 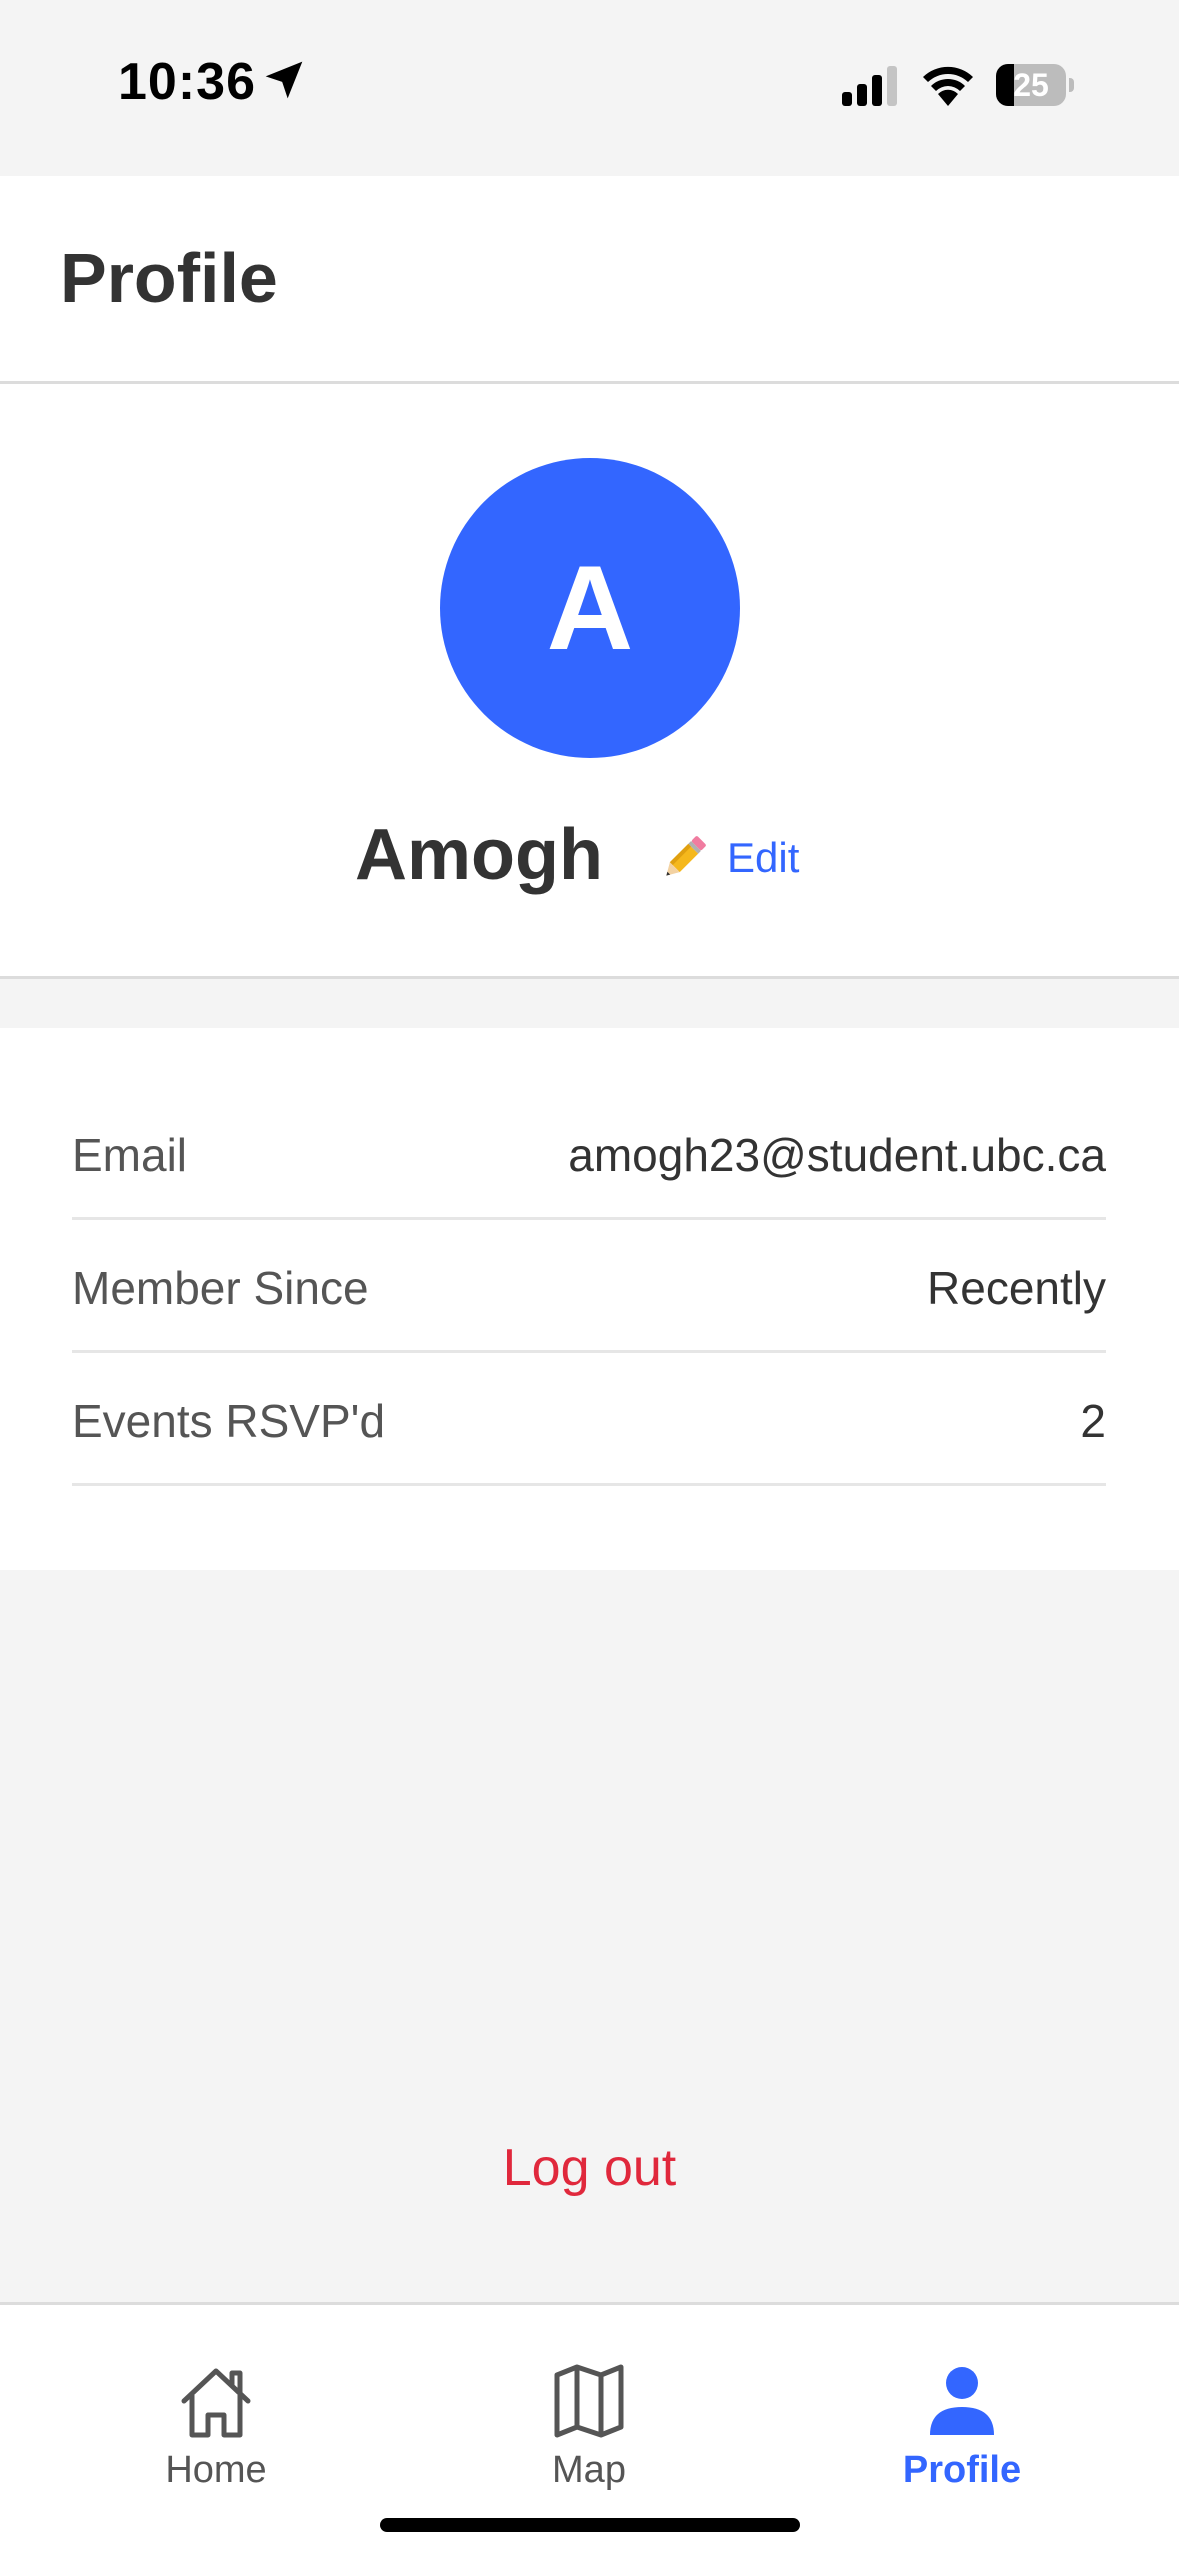 I want to click on info-row-events-rsvpd: Events RSVP'd 2, so click(x=589, y=1421).